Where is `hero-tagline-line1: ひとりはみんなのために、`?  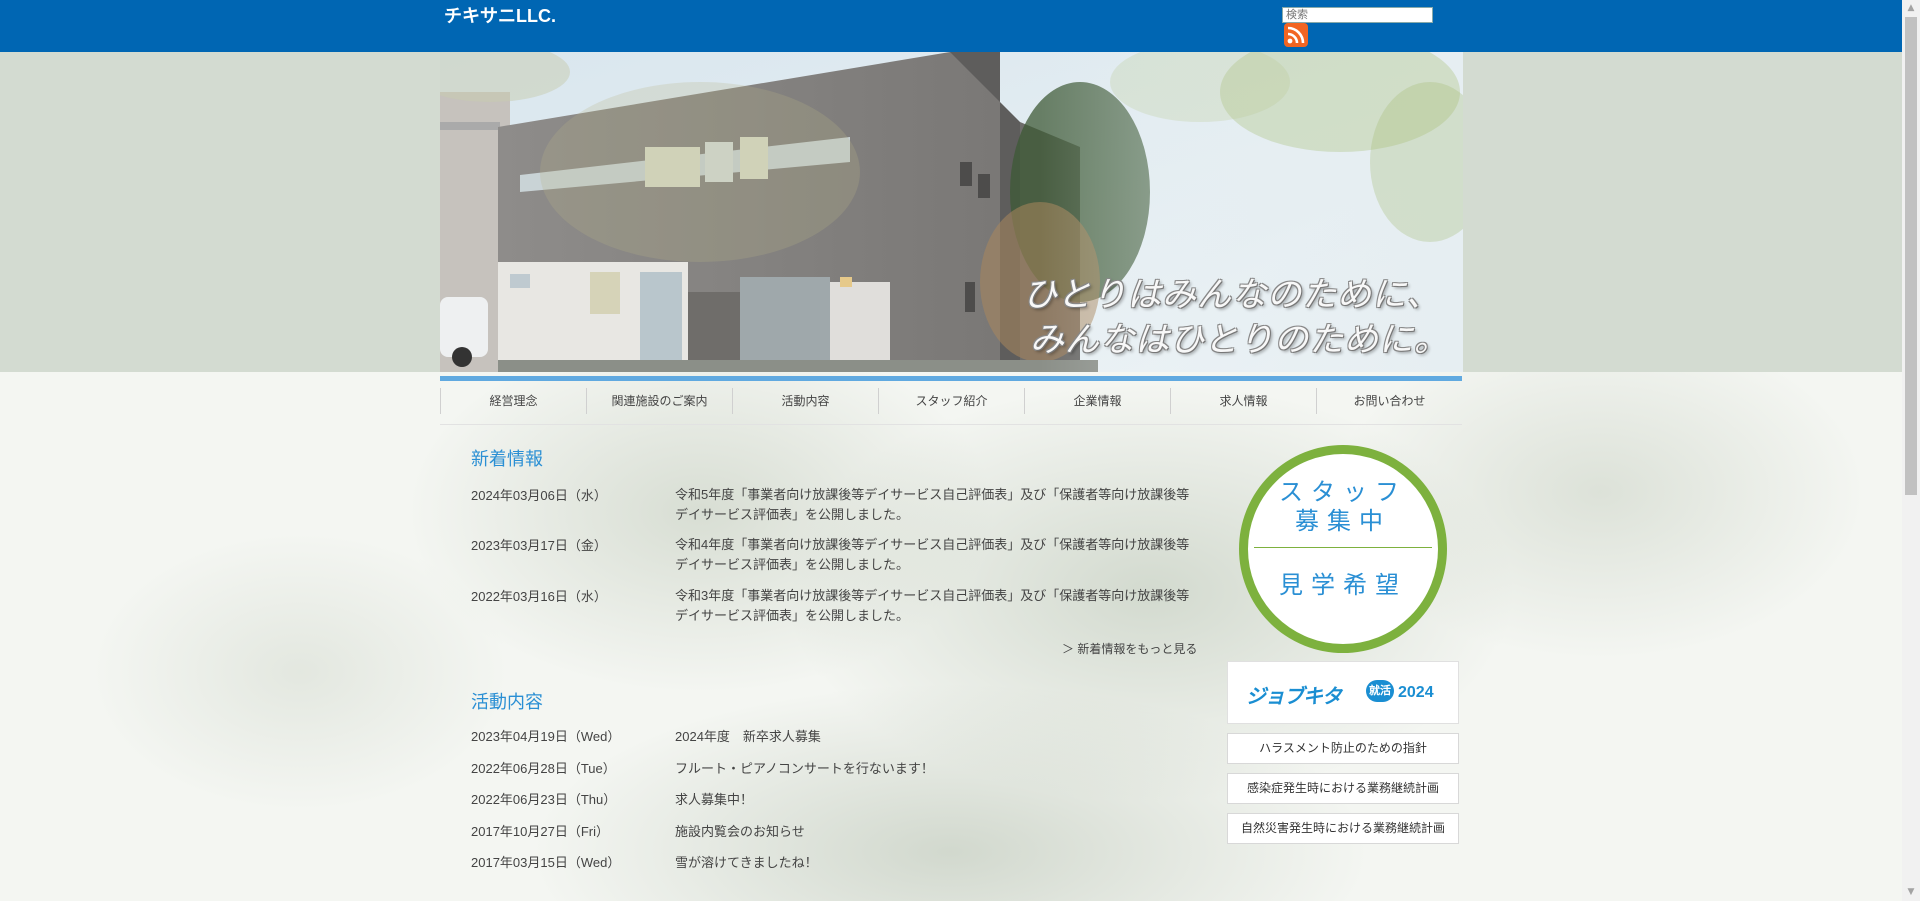
hero-tagline-line1: ひとりはみんなのために、 is located at coordinates (1232, 295).